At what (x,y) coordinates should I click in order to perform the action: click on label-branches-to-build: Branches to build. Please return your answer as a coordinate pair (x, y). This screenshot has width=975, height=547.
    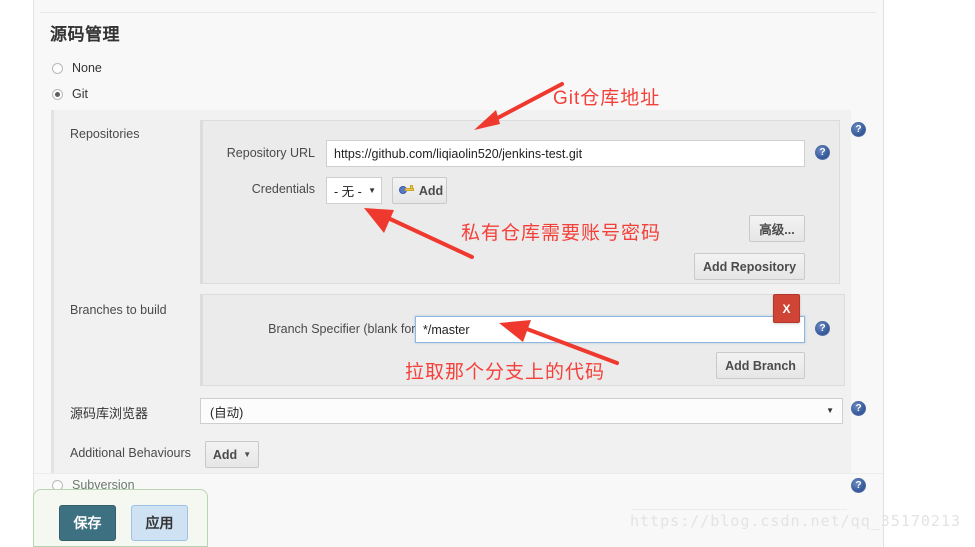
    Looking at the image, I should click on (118, 310).